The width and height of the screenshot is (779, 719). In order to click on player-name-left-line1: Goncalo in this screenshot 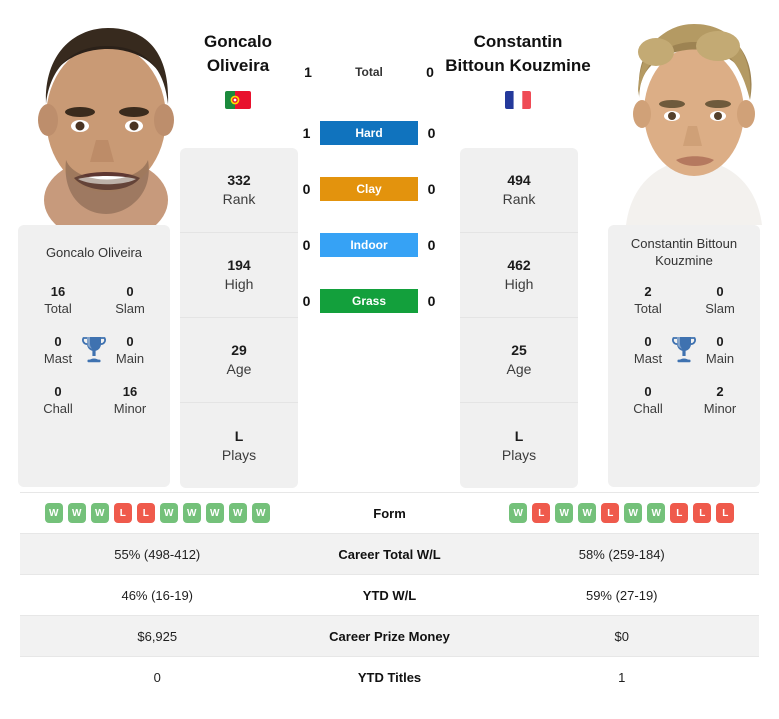, I will do `click(237, 41)`.